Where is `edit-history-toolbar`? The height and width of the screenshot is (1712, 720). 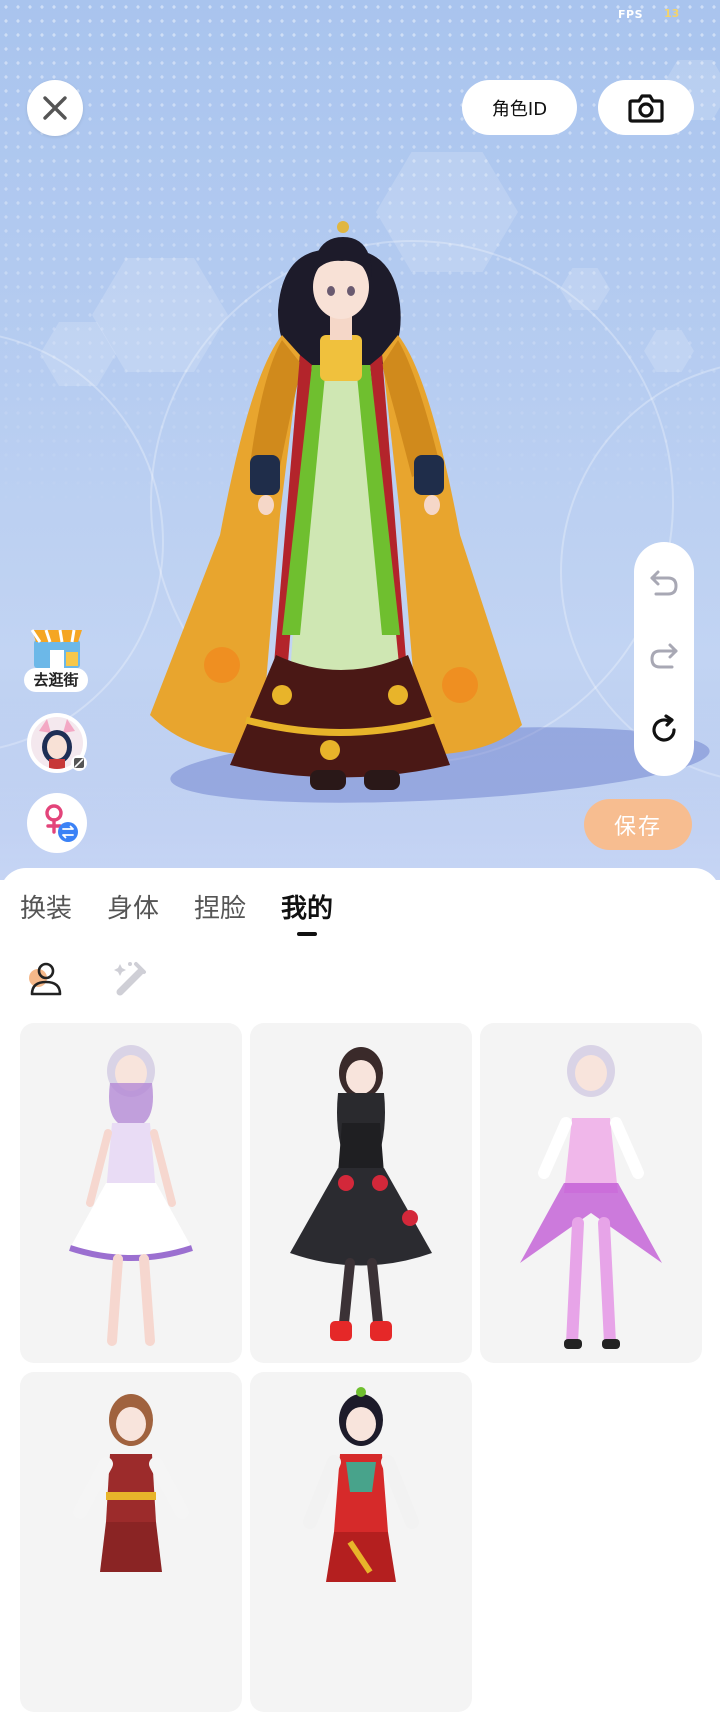
edit-history-toolbar is located at coordinates (664, 659).